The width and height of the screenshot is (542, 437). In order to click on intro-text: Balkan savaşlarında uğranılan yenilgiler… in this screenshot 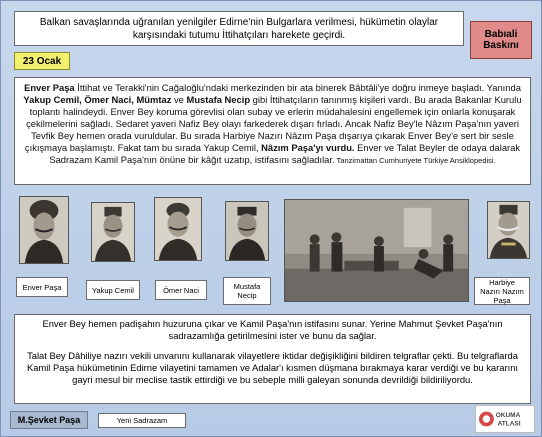, I will do `click(239, 28)`.